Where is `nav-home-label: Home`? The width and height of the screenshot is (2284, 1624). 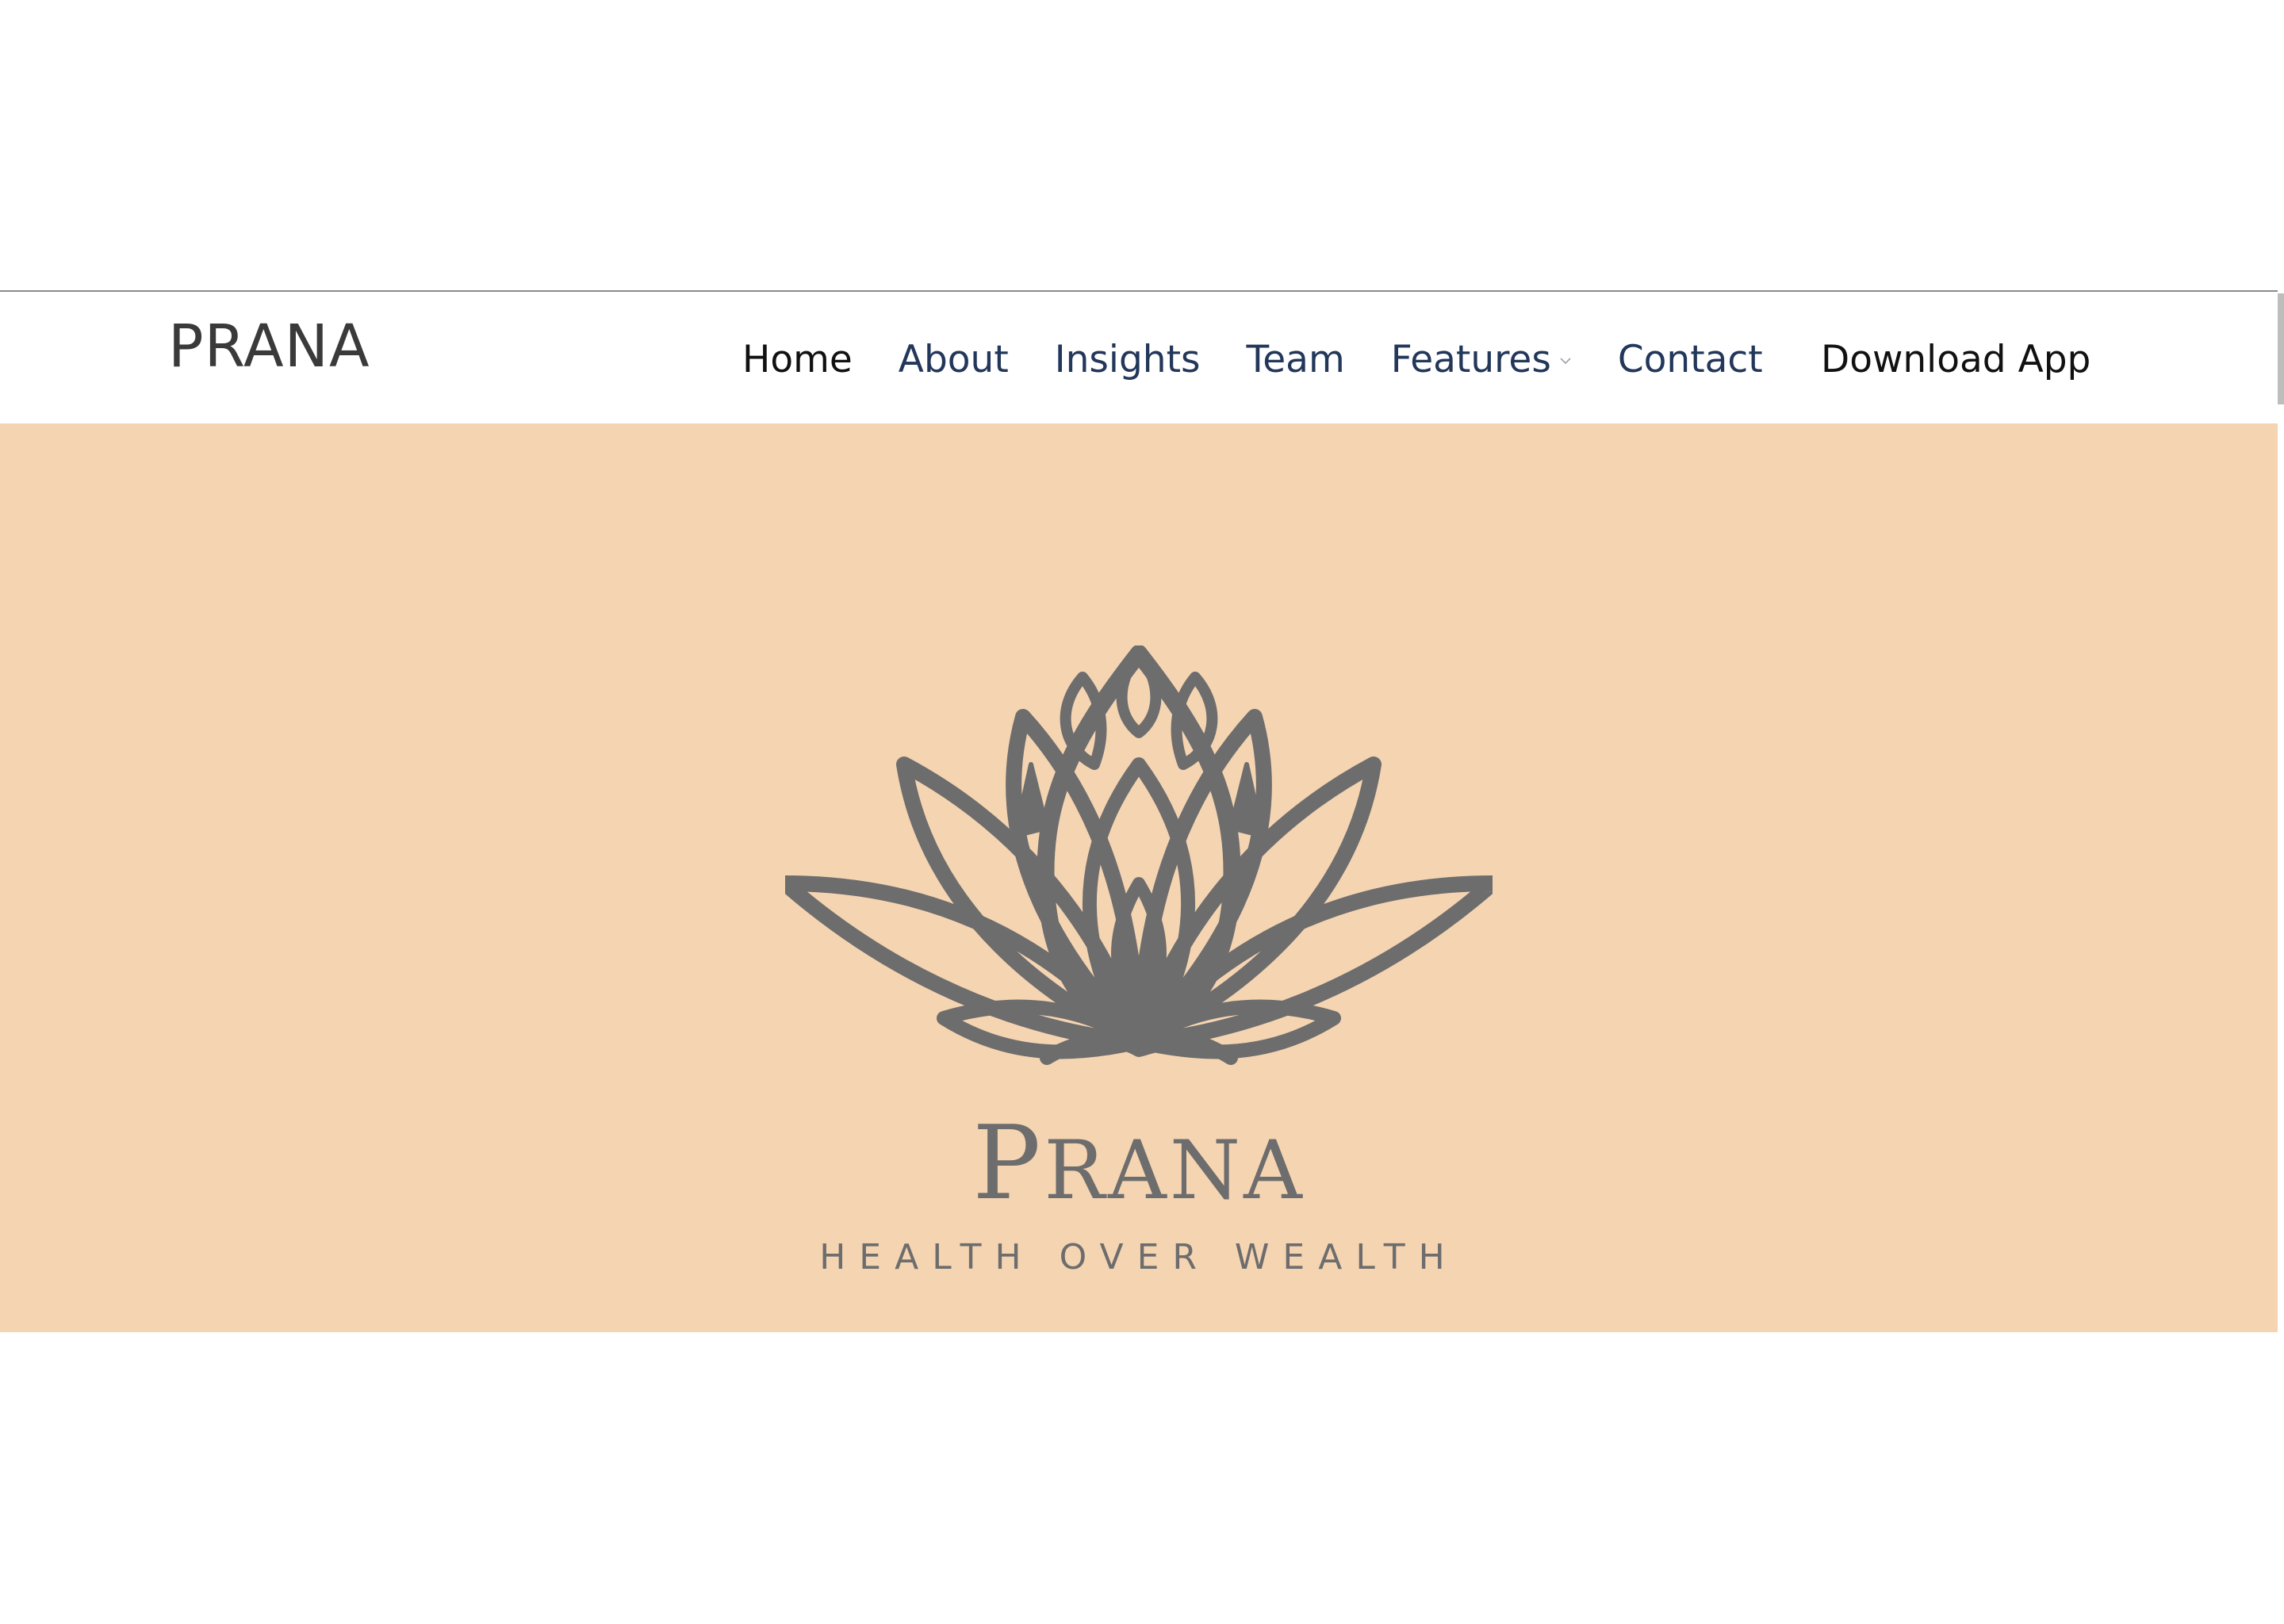 nav-home-label: Home is located at coordinates (797, 359).